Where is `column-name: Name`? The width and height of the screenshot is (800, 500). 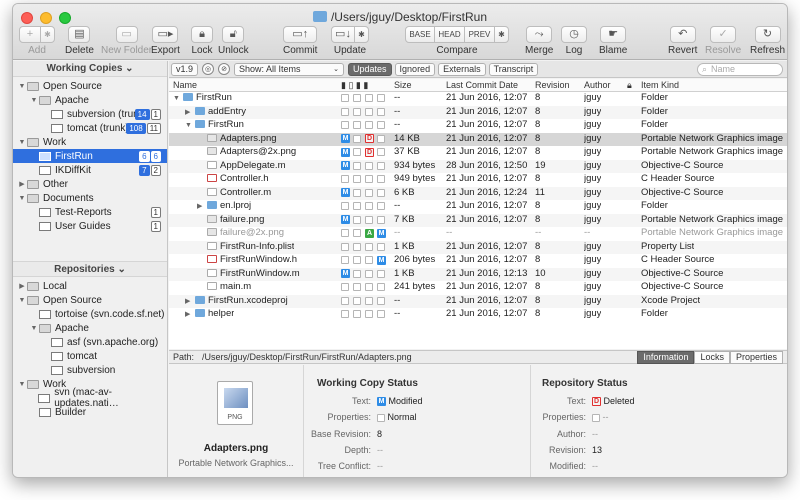 column-name: Name is located at coordinates (185, 85).